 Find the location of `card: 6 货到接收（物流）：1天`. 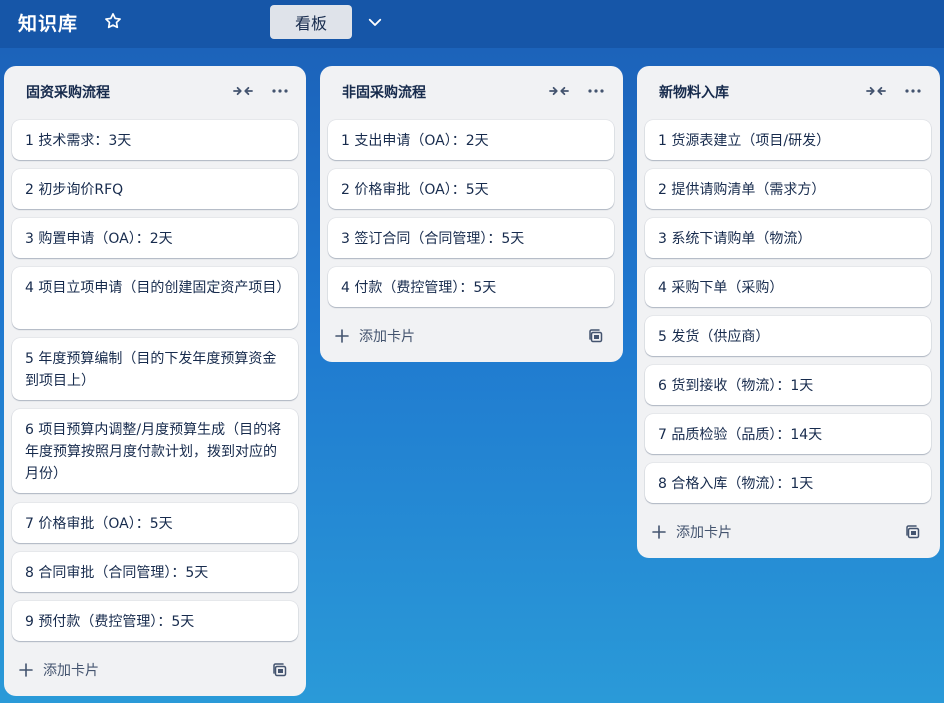

card: 6 货到接收（物流）：1天 is located at coordinates (788, 385).